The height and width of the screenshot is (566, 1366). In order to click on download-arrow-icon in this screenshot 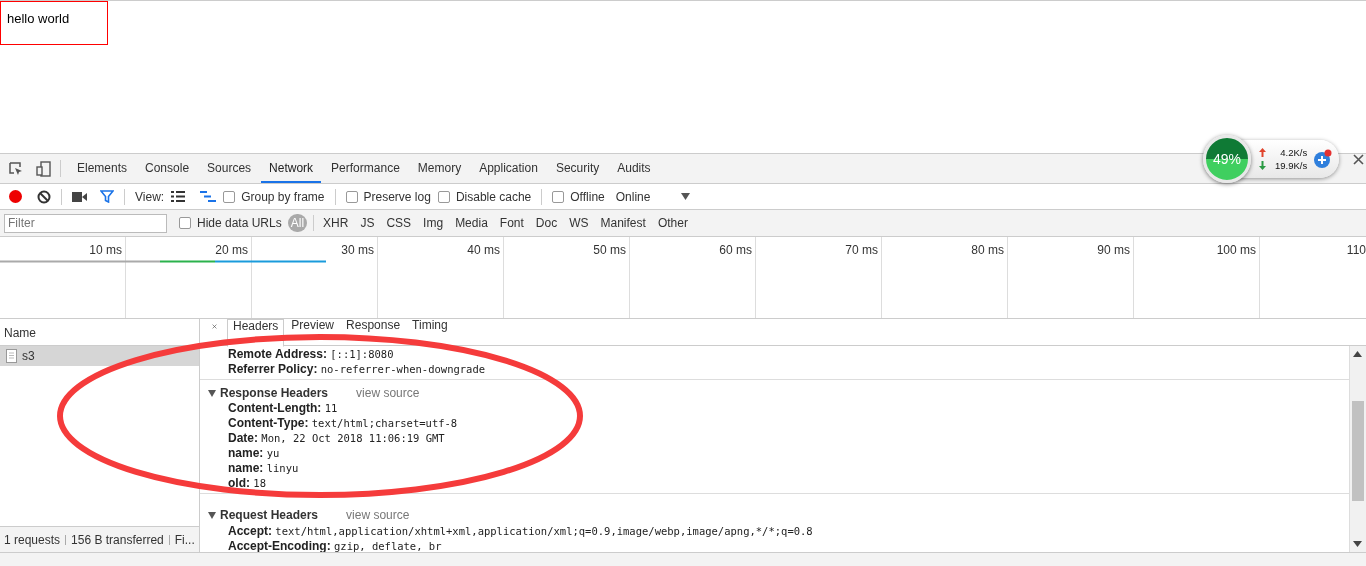, I will do `click(1262, 165)`.